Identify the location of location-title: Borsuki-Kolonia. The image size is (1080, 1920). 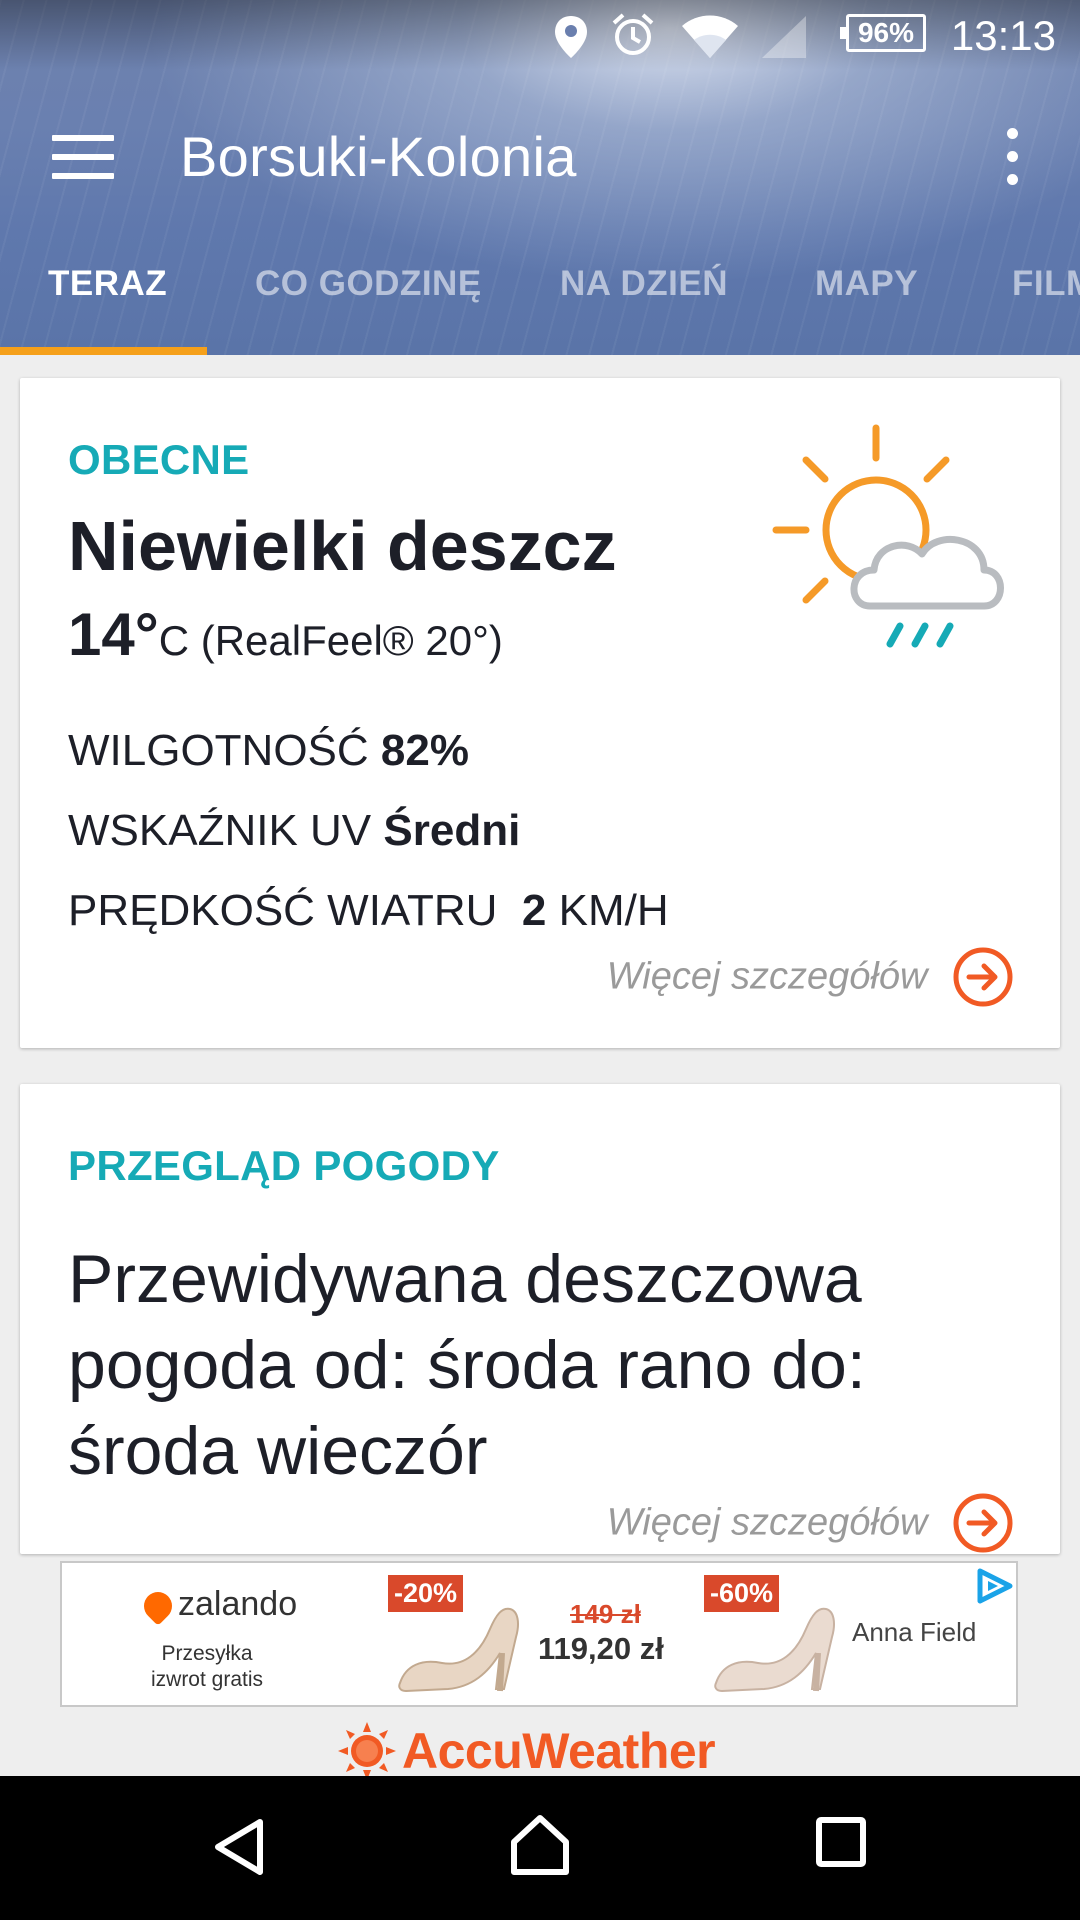
(378, 156).